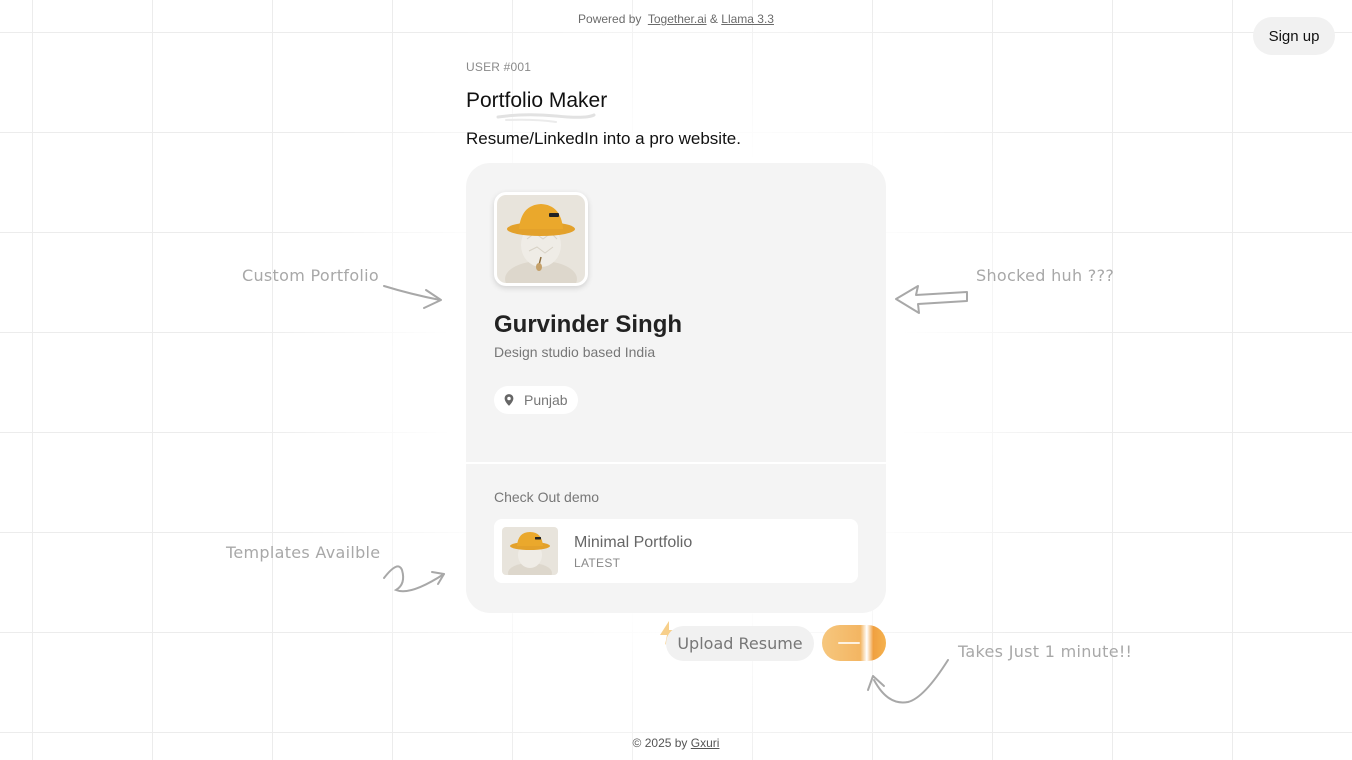 This screenshot has width=1352, height=760. What do you see at coordinates (546, 118) in the screenshot?
I see `title-underline-scribble` at bounding box center [546, 118].